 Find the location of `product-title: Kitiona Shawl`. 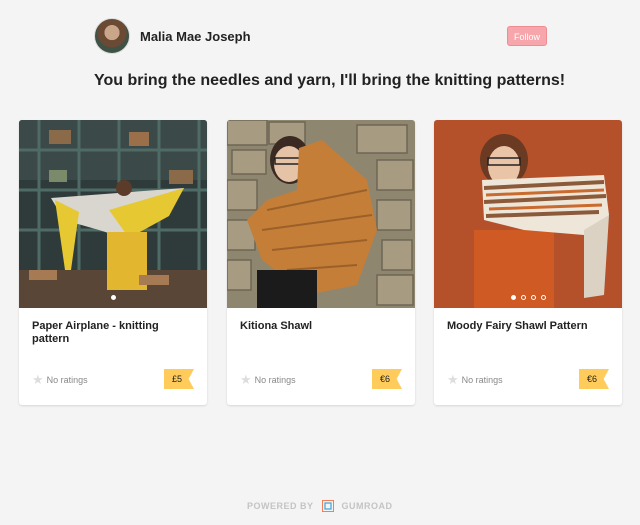

product-title: Kitiona Shawl is located at coordinates (320, 326).